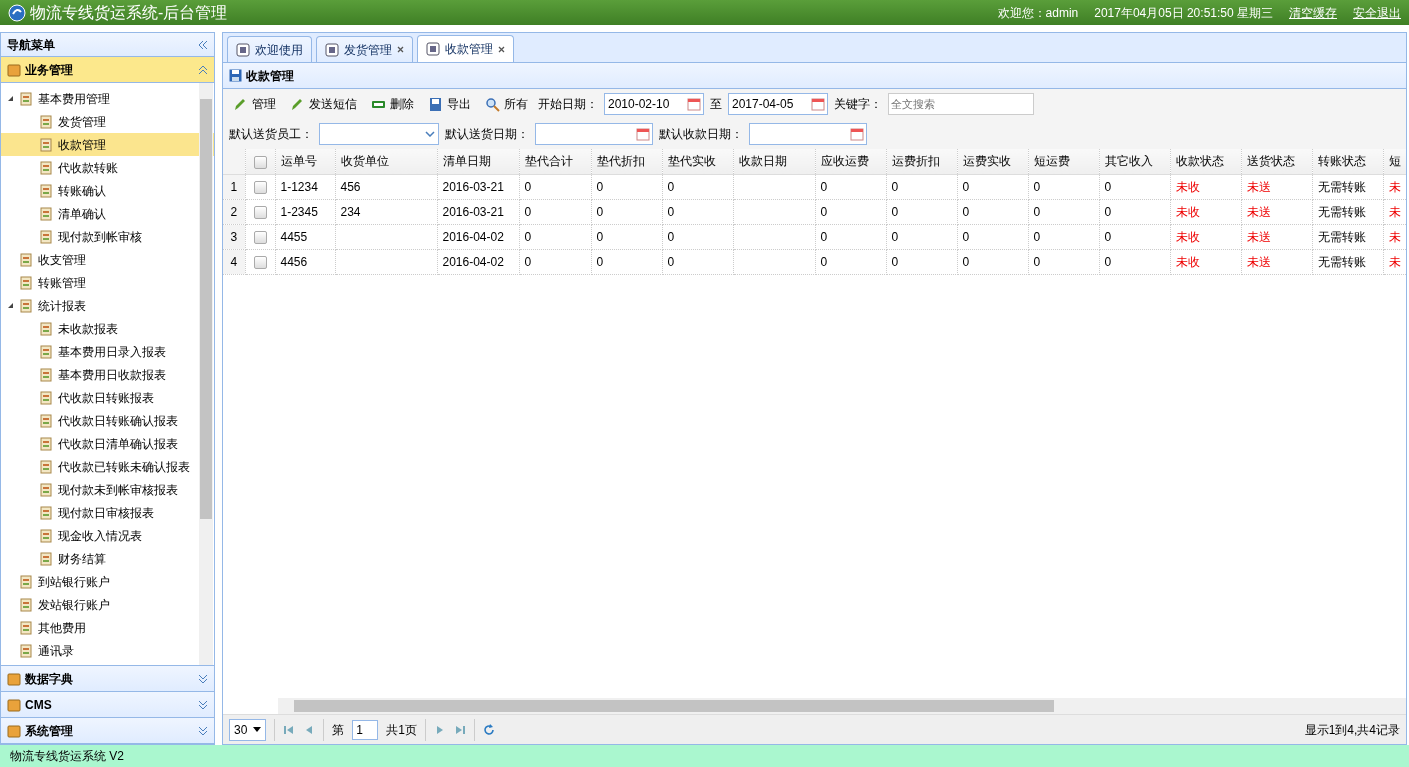  What do you see at coordinates (107, 679) in the screenshot?
I see `accordion-header: 数据字典` at bounding box center [107, 679].